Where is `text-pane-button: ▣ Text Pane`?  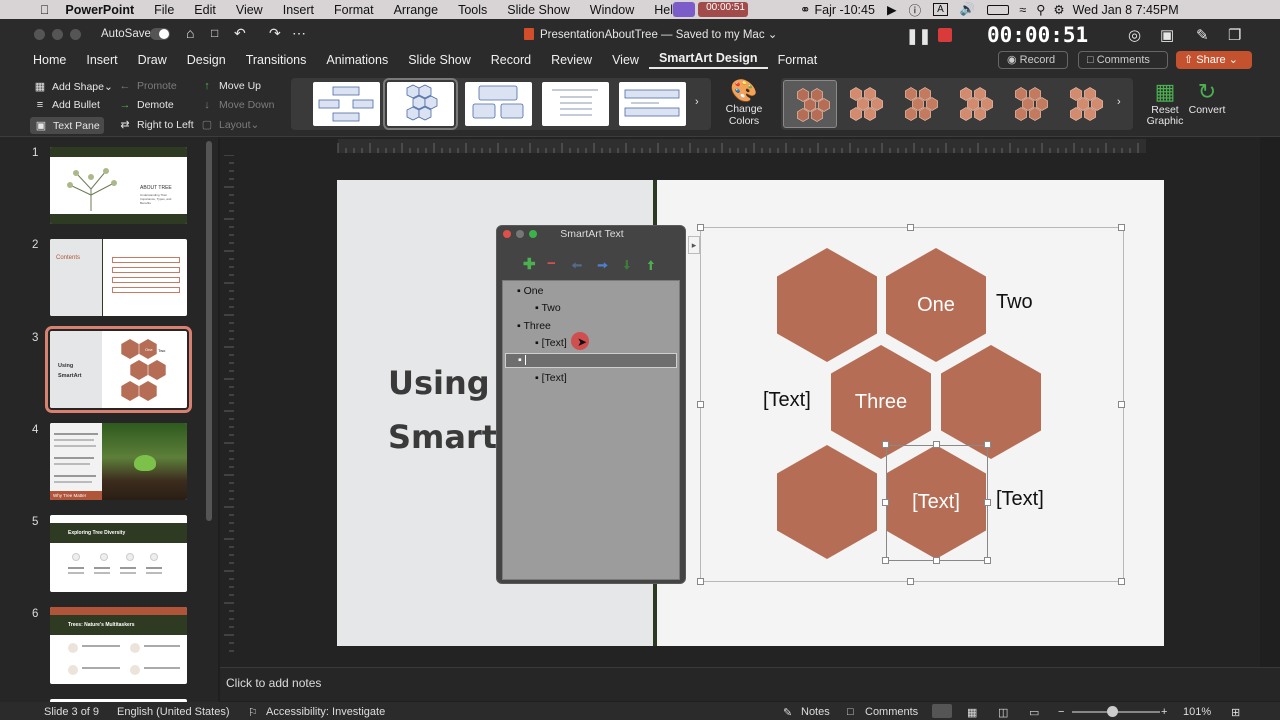 text-pane-button: ▣ Text Pane is located at coordinates (67, 125).